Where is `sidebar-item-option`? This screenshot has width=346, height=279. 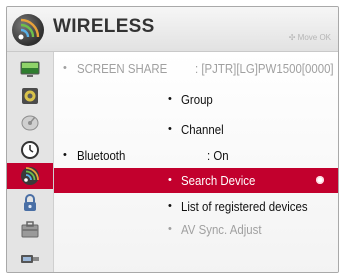 sidebar-item-option is located at coordinates (30, 230).